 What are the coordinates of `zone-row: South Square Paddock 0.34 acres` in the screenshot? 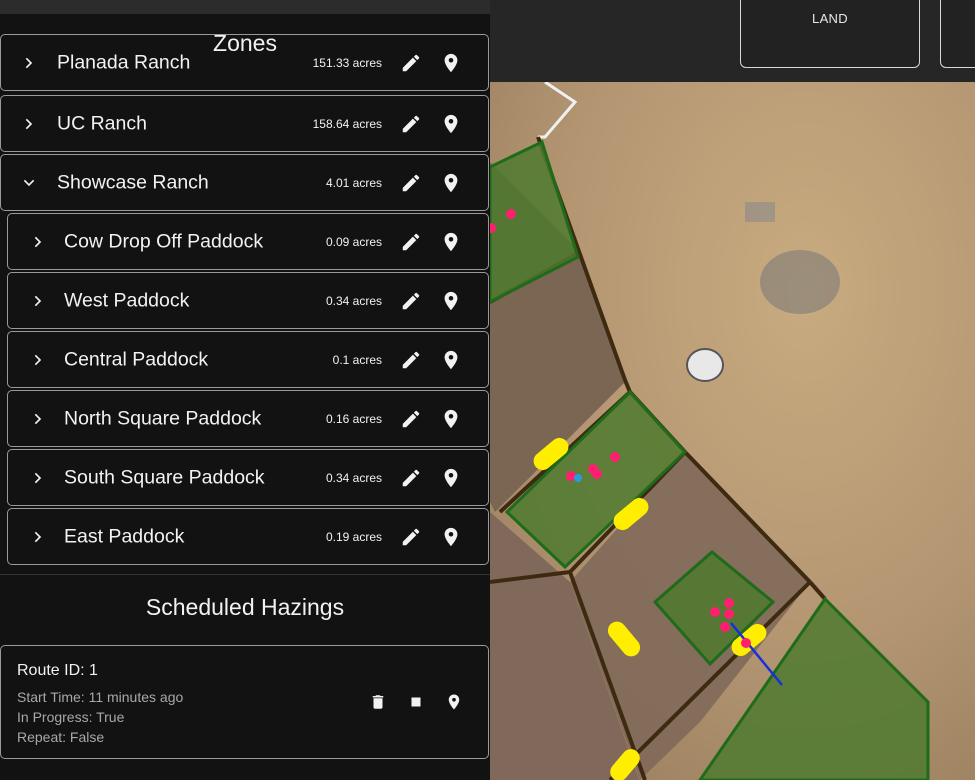 It's located at (248, 477).